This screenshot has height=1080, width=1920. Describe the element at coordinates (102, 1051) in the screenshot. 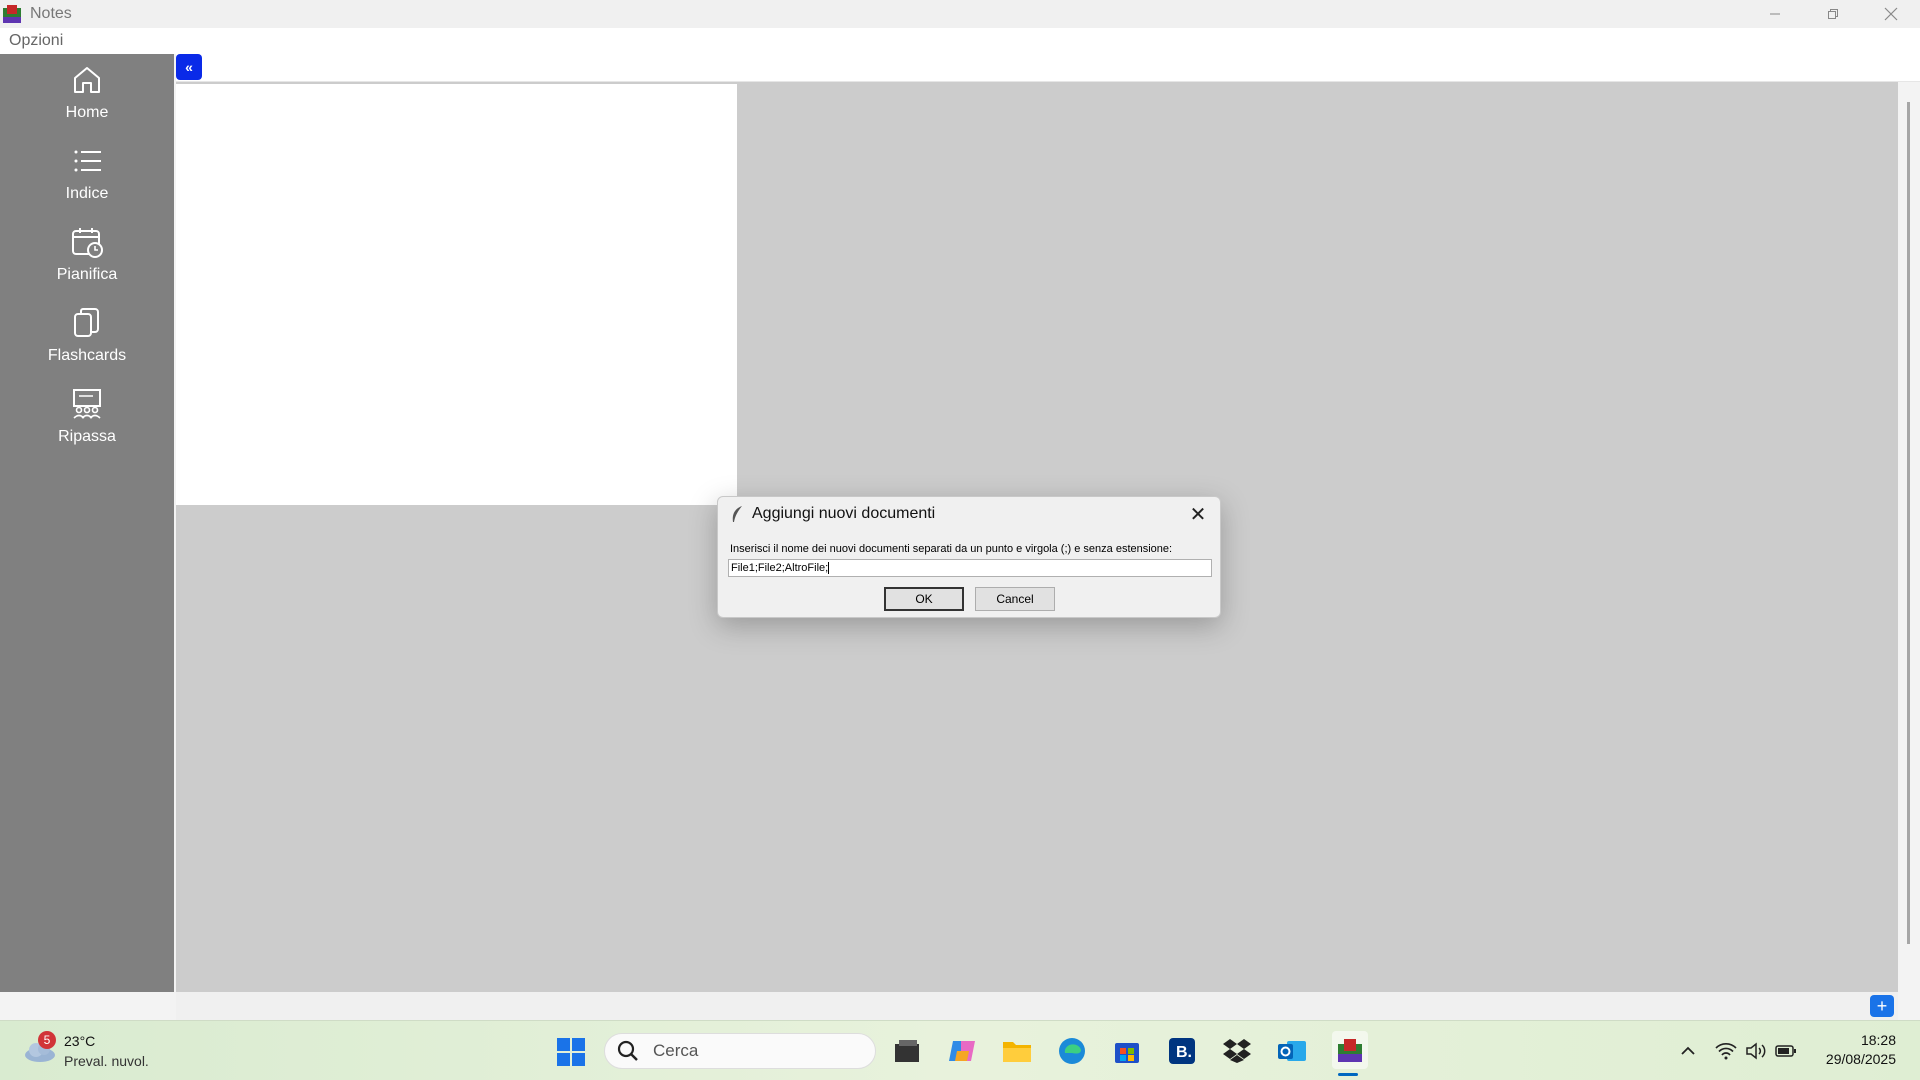

I see `weather-widget: 5 23°C Preval. nuvol.` at that location.